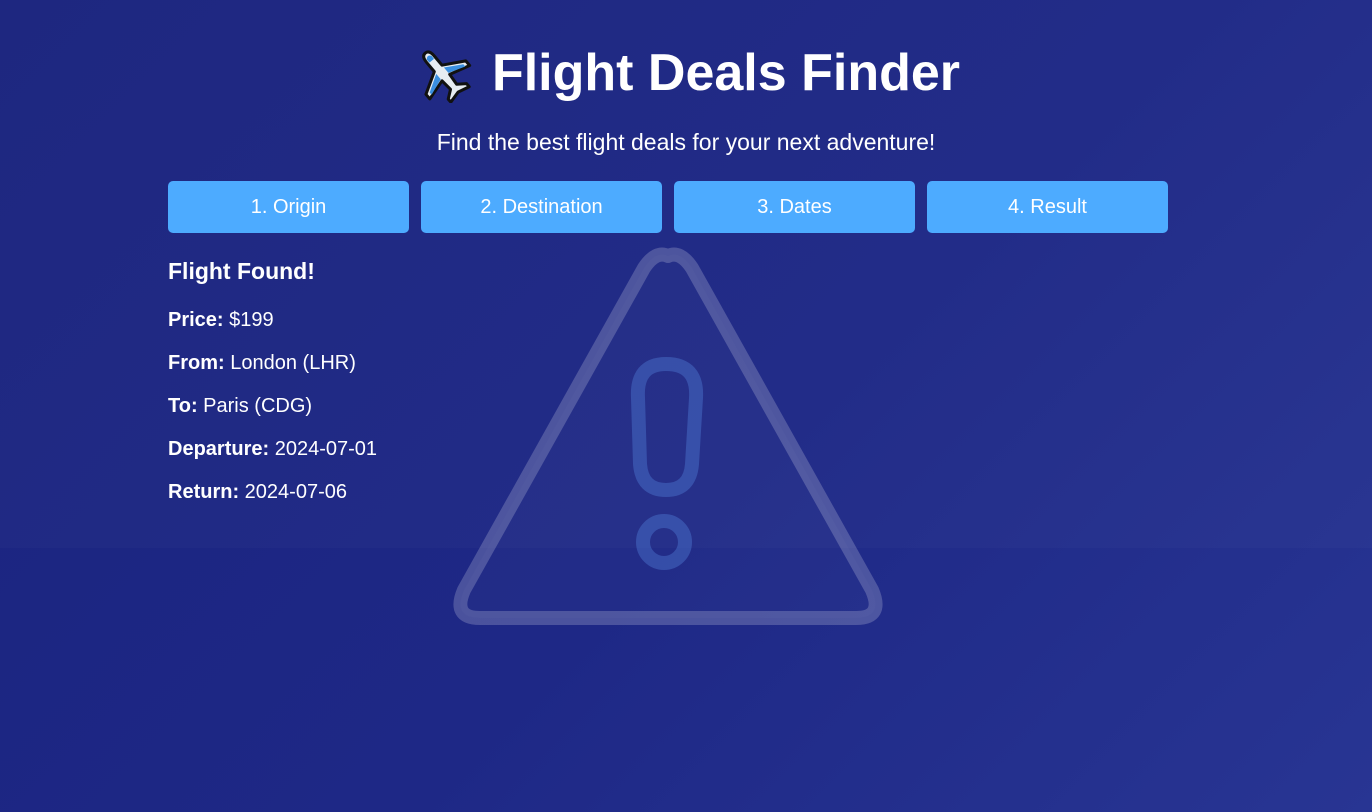 The width and height of the screenshot is (1372, 812). I want to click on from-label: From:, so click(196, 363).